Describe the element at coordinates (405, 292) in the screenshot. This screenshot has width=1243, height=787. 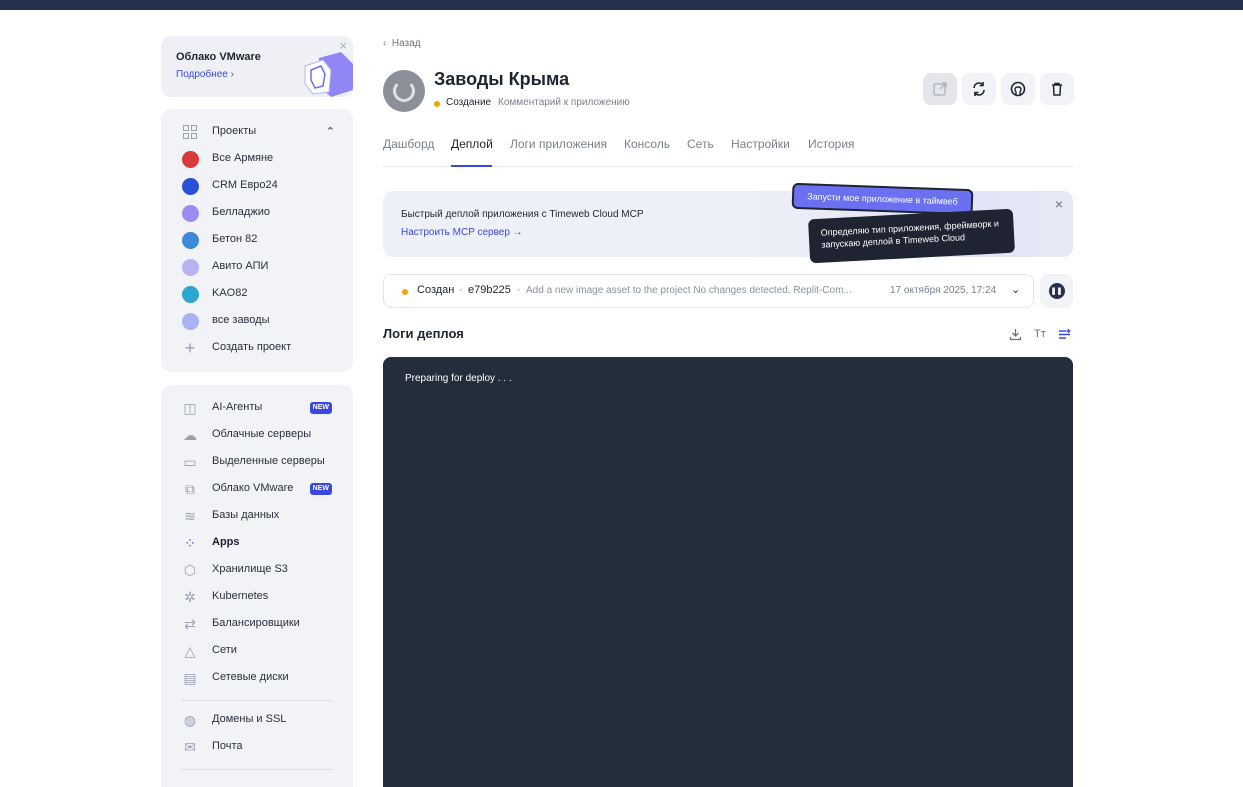
I see `status-dot` at that location.